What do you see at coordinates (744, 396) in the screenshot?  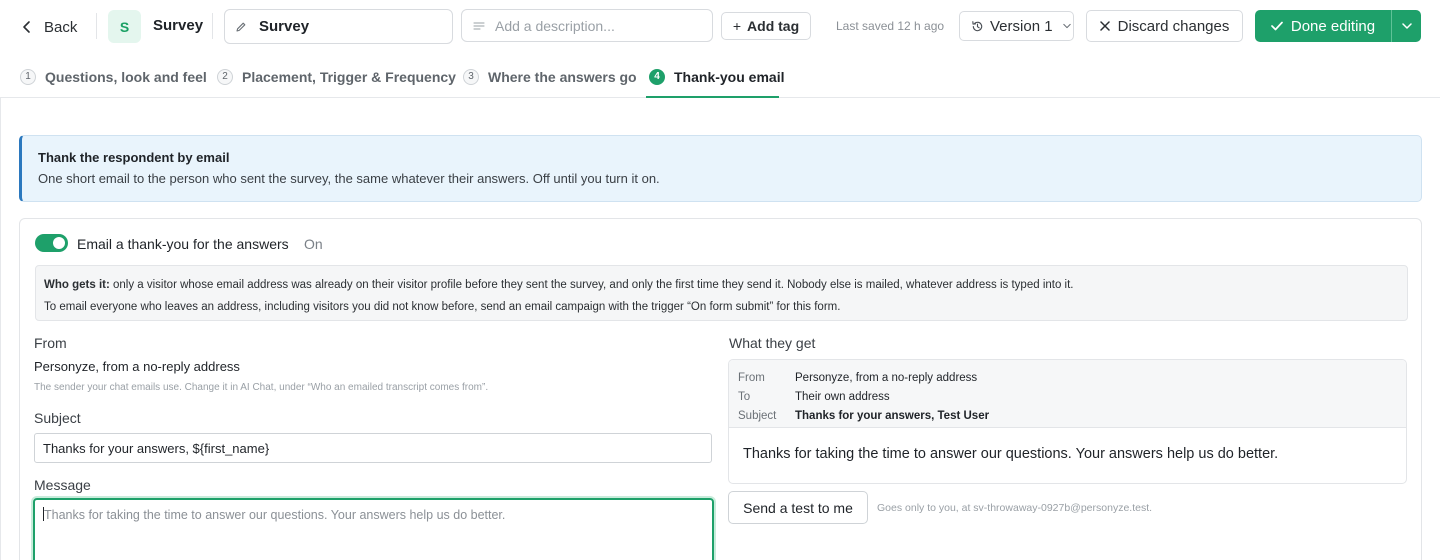 I see `preview-to-key: To` at bounding box center [744, 396].